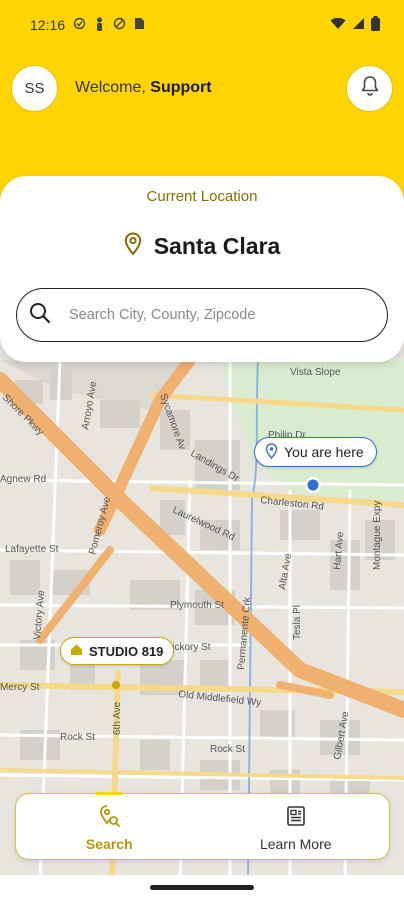  I want to click on document-icon, so click(296, 817).